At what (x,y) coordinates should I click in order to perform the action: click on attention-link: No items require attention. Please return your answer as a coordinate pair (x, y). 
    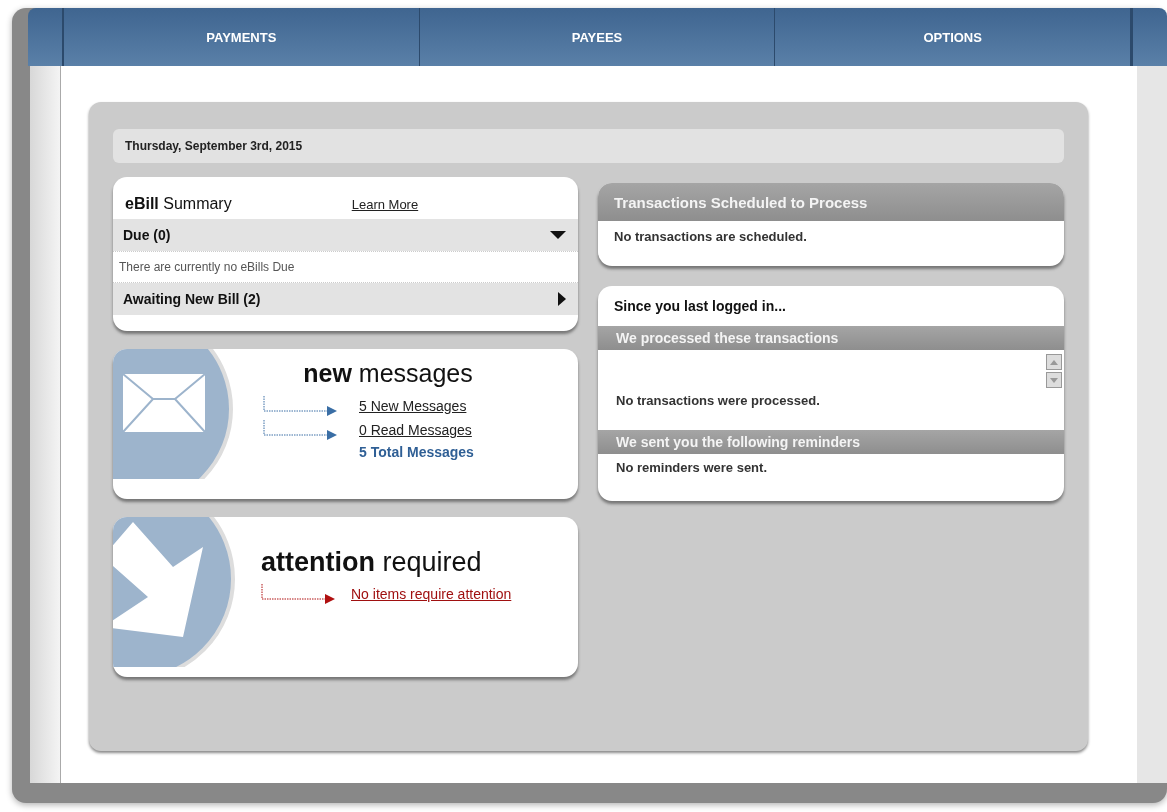
    Looking at the image, I should click on (456, 594).